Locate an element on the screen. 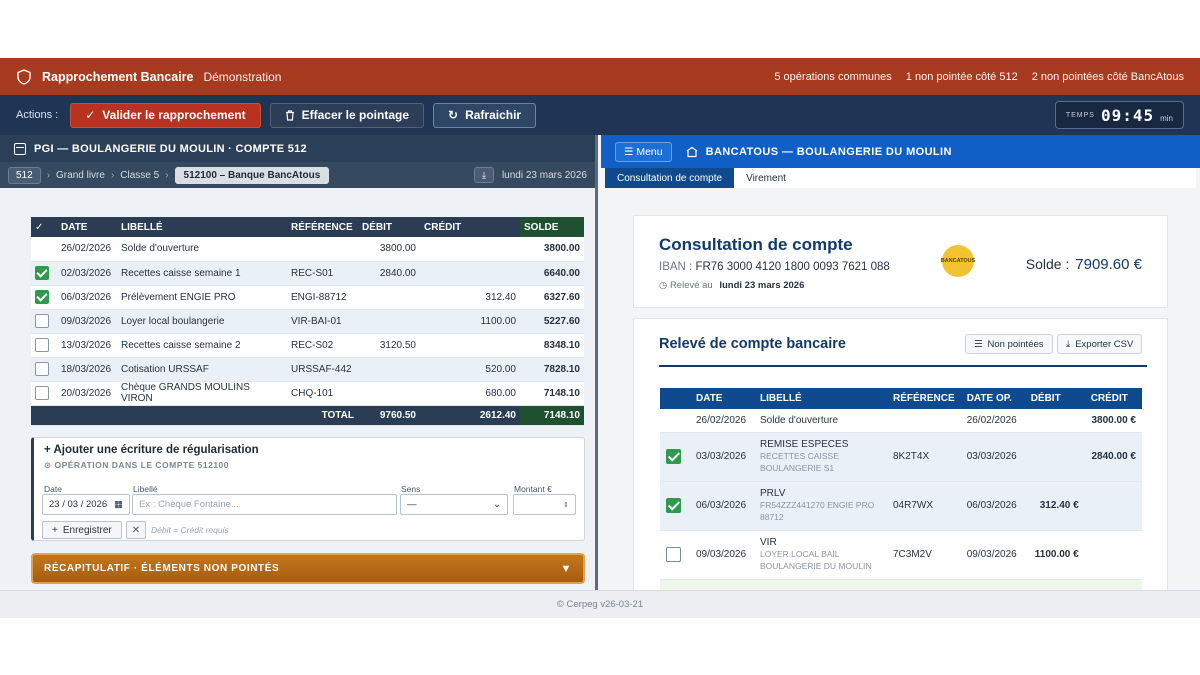  cell-ref is located at coordinates (322, 249).